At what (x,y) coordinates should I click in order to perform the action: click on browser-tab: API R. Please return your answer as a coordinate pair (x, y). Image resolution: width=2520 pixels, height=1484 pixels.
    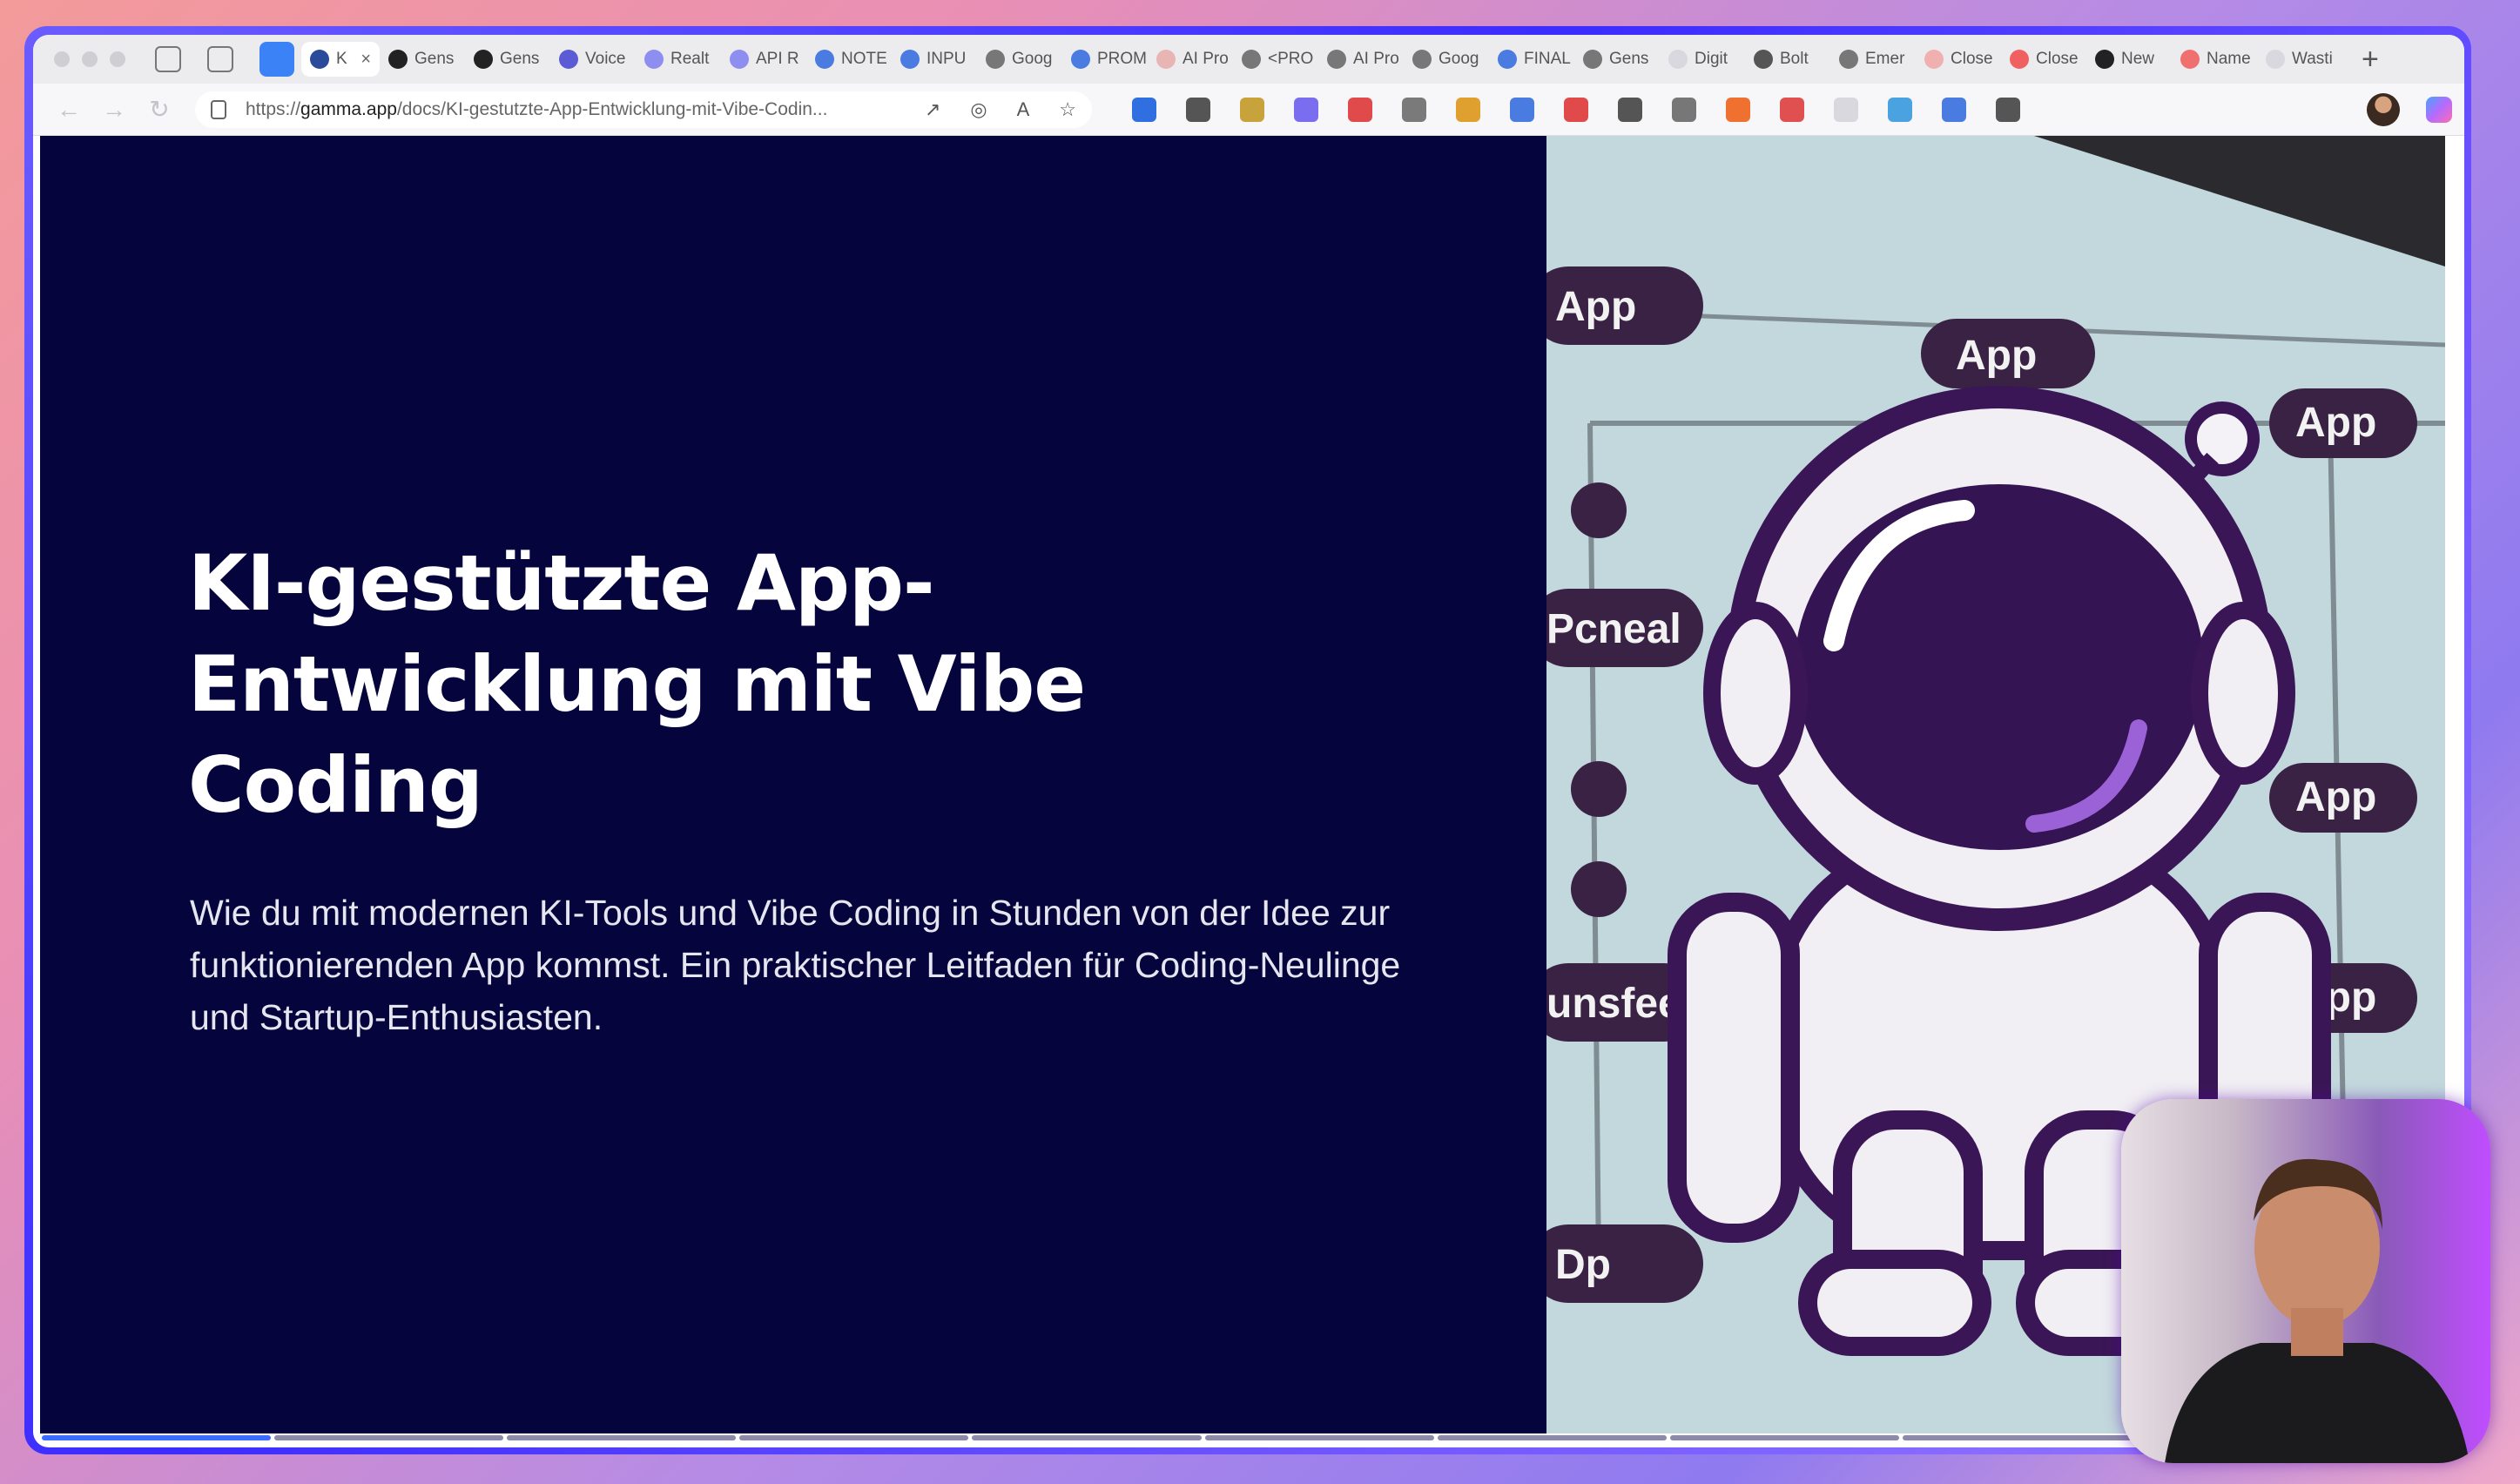
    Looking at the image, I should click on (763, 59).